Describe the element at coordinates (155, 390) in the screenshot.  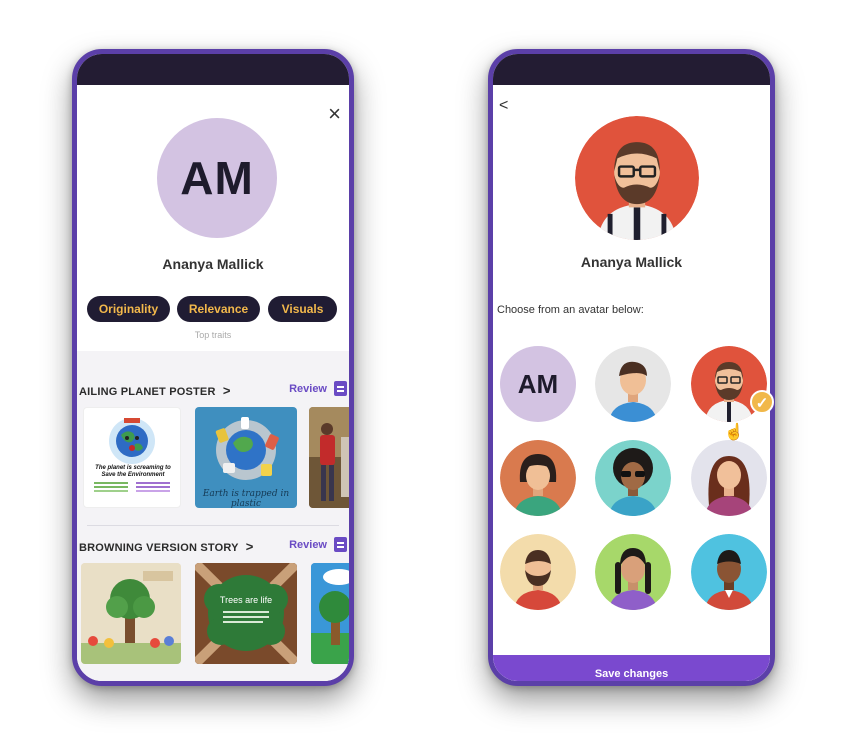
I see `section-title: AILING PLANET POSTER >` at that location.